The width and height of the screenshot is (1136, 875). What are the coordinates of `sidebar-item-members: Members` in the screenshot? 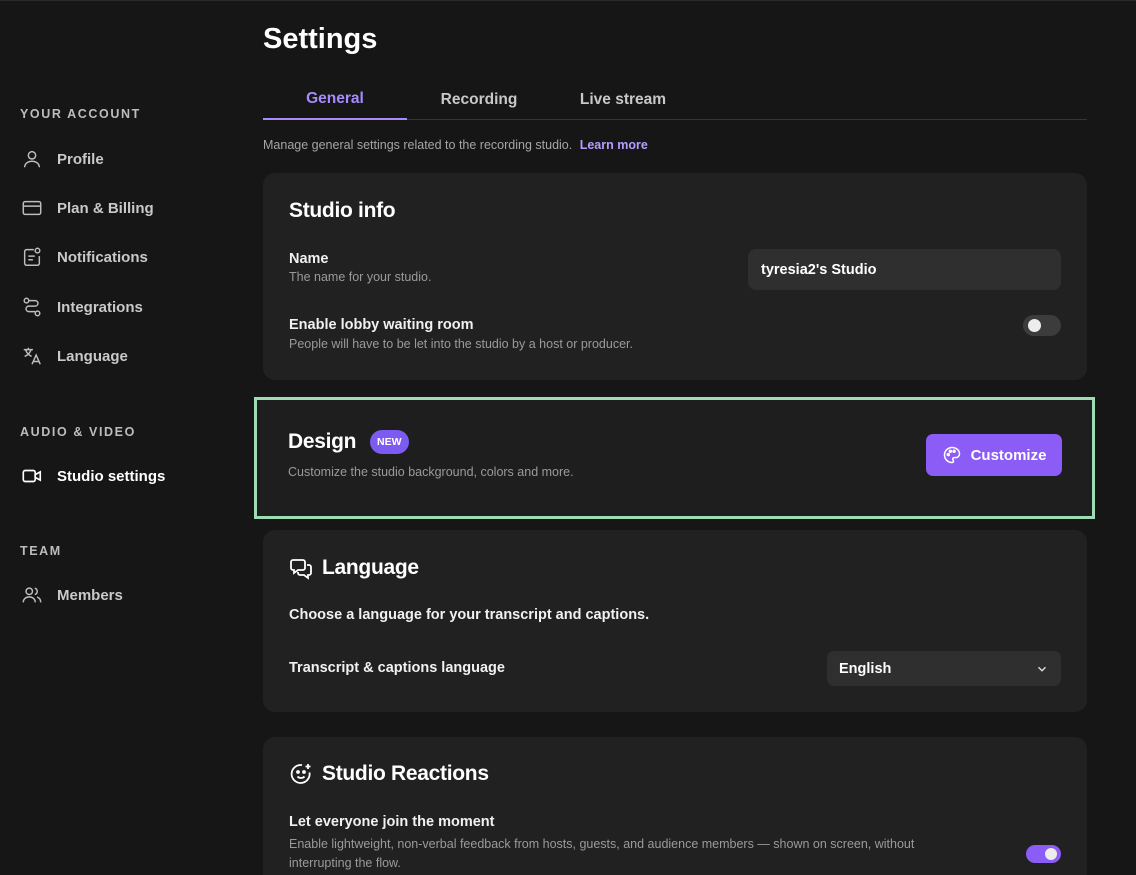 It's located at (120, 595).